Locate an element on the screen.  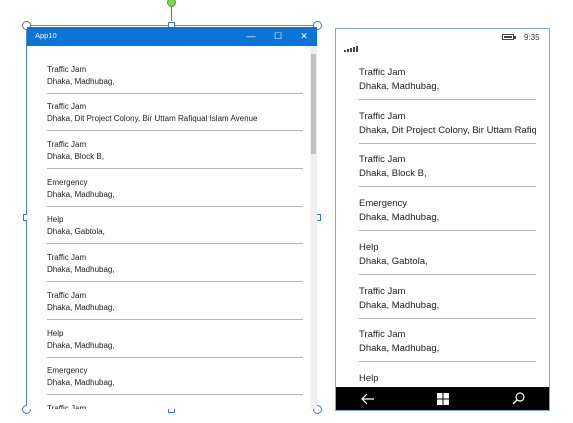
vertical-scrollbar is located at coordinates (313, 227).